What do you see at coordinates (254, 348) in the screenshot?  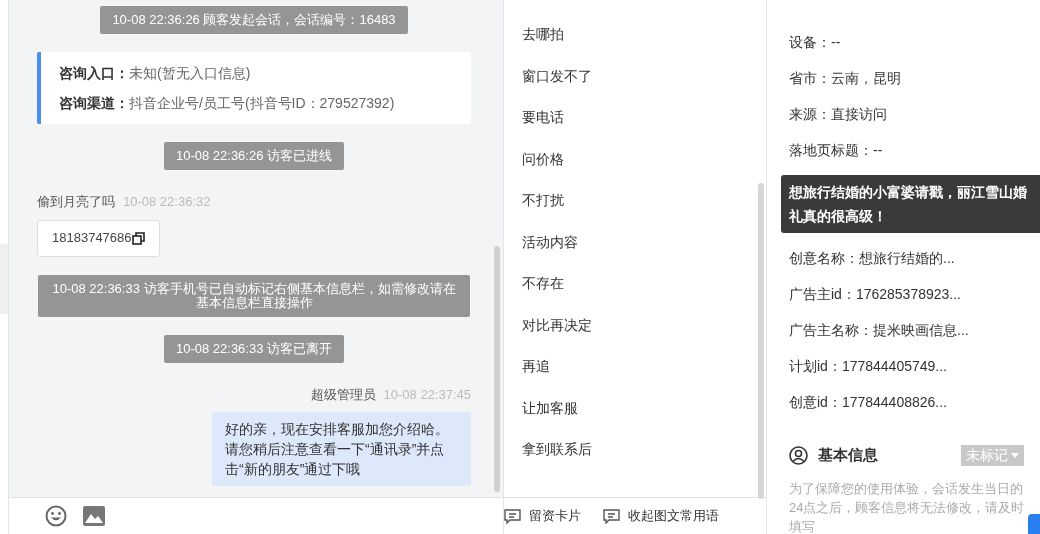 I see `system-message: 10-08 22:36:33 访客已离开` at bounding box center [254, 348].